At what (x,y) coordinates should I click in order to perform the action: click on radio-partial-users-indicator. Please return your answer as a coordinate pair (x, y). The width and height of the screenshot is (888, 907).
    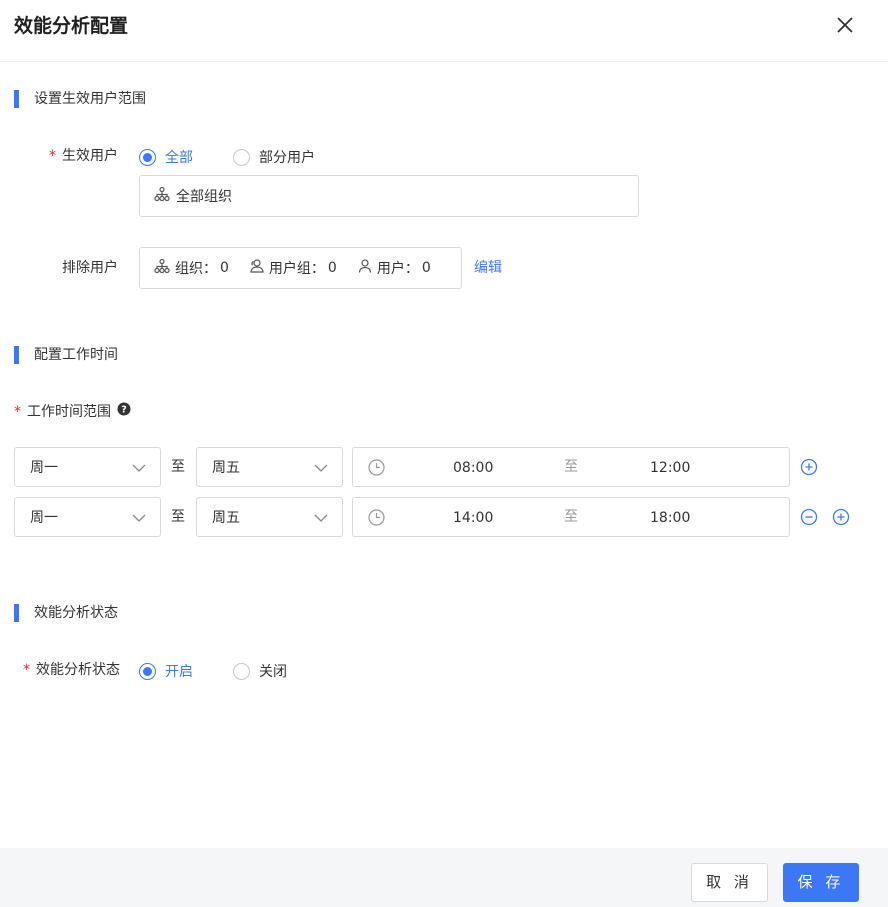
    Looking at the image, I should click on (241, 157).